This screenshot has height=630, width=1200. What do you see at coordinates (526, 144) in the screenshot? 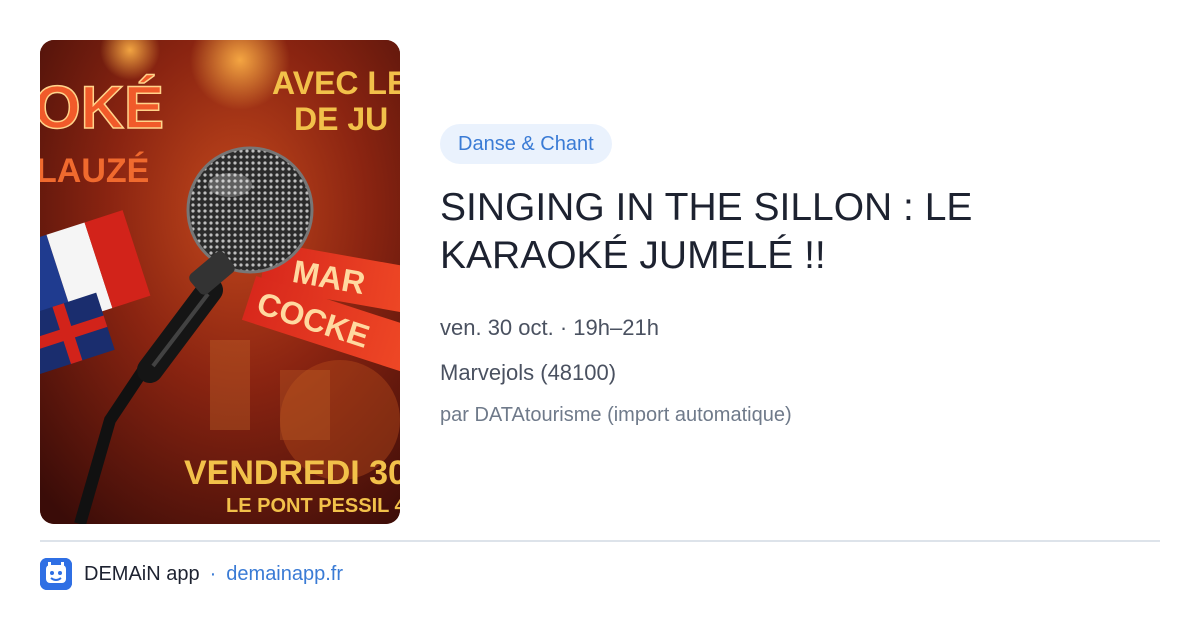
I see `category-badge: Danse & Chant` at bounding box center [526, 144].